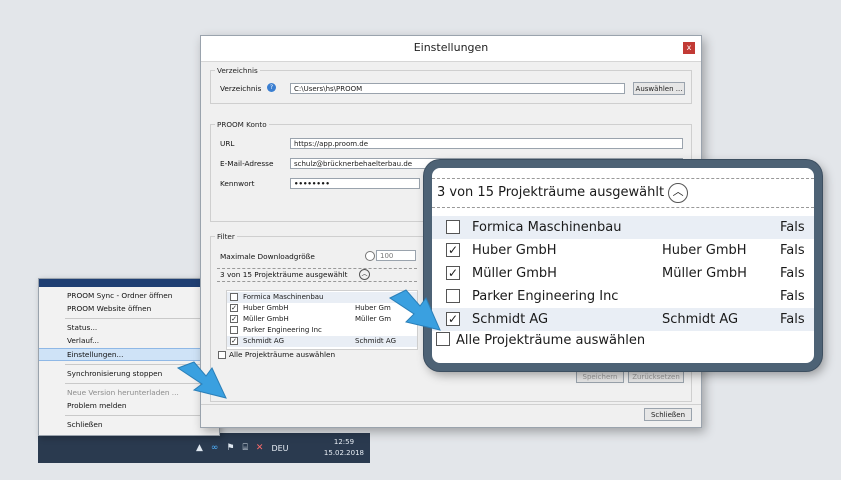 The width and height of the screenshot is (841, 480). I want to click on zoom-table-row: Formica Maschinenbau Fals, so click(623, 227).